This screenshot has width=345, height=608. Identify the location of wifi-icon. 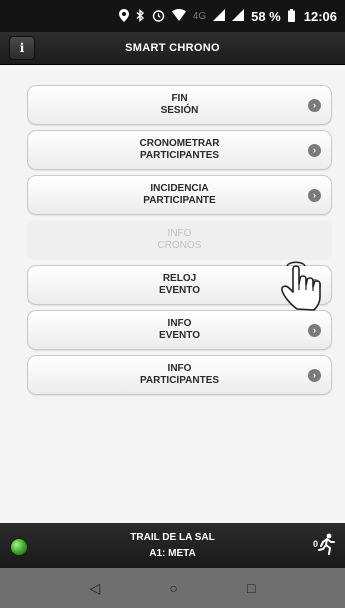
(178, 16).